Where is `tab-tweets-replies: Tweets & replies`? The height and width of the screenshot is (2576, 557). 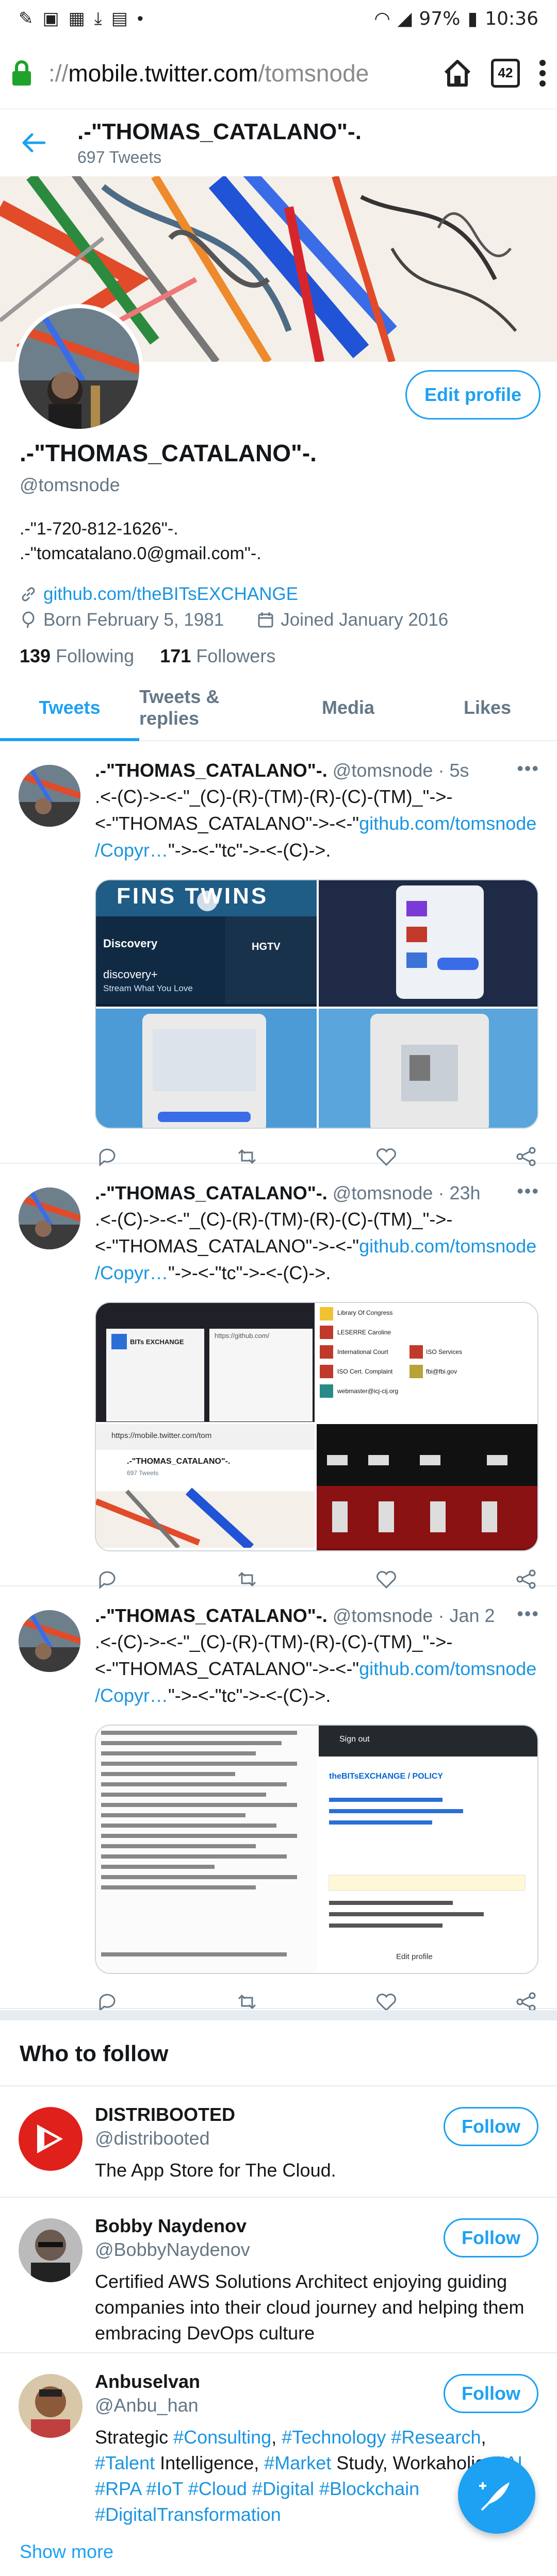 tab-tweets-replies: Tweets & replies is located at coordinates (208, 707).